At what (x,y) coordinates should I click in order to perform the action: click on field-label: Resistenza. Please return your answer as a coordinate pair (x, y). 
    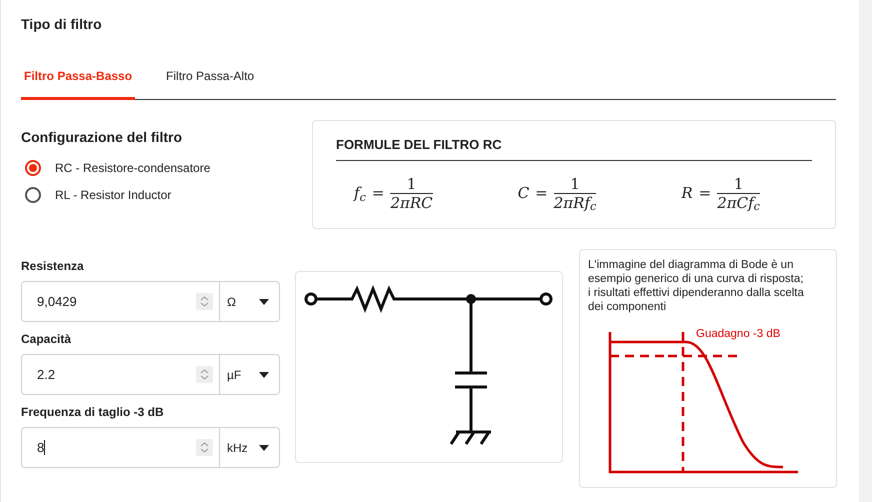
    Looking at the image, I should click on (53, 266).